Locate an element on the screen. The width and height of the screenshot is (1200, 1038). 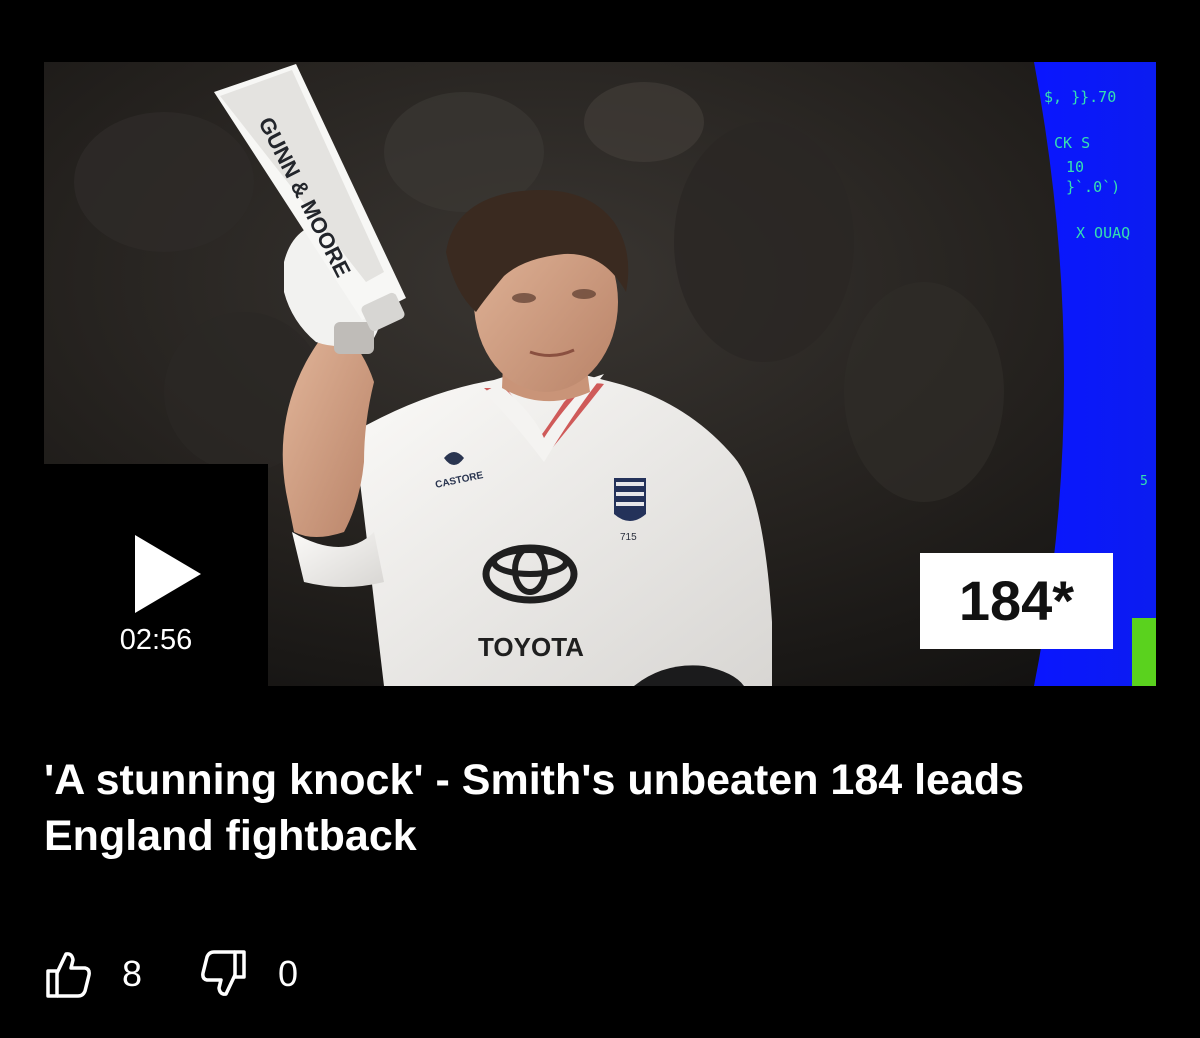
video-duration: 02:56 is located at coordinates (156, 640).